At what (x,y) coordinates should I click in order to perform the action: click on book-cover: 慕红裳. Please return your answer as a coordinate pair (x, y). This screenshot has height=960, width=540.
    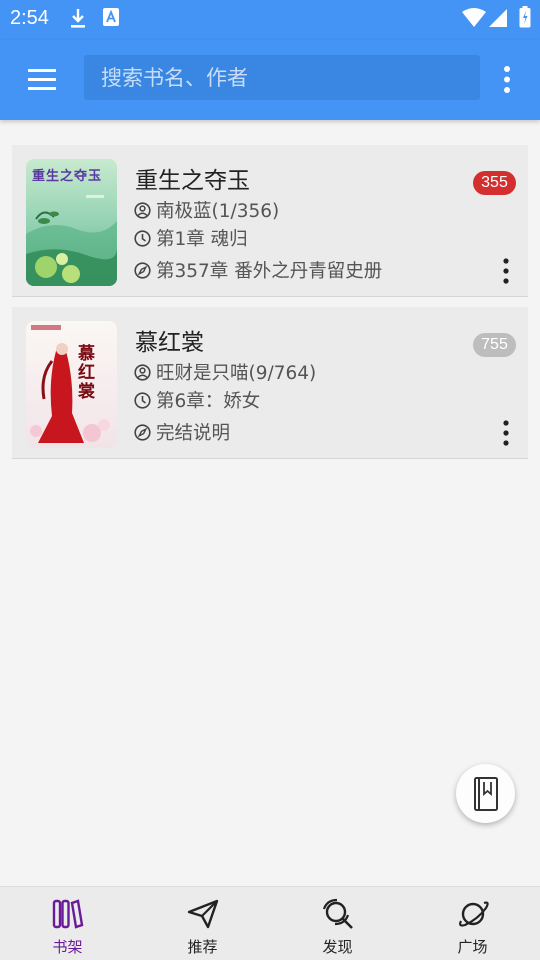
    Looking at the image, I should click on (71, 384).